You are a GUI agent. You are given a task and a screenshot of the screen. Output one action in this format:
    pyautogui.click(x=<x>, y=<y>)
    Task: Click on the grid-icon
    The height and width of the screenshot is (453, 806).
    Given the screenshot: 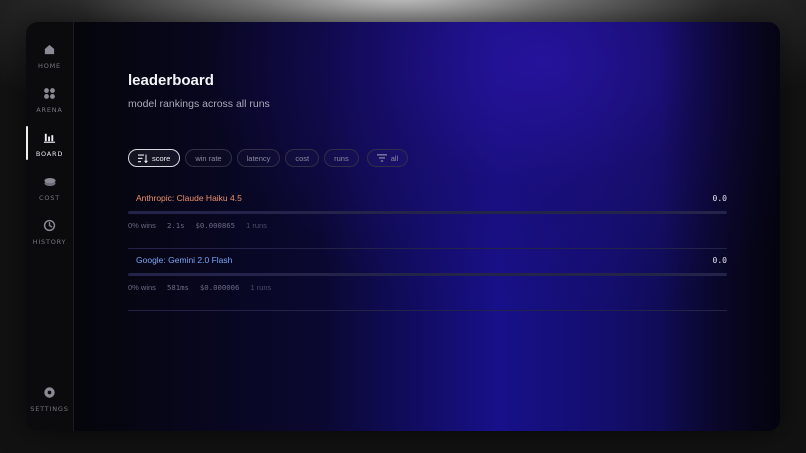 What is the action you would take?
    pyautogui.click(x=50, y=93)
    